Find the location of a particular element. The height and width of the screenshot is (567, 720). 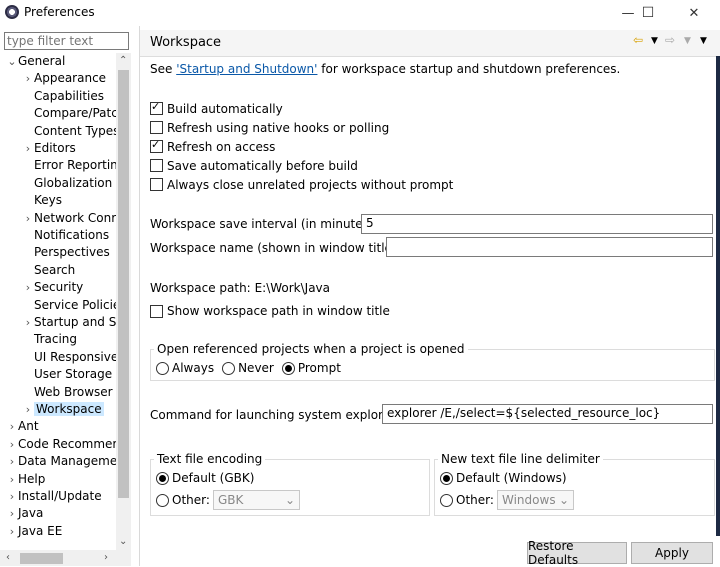

tree-item: › Security is located at coordinates (52, 287).